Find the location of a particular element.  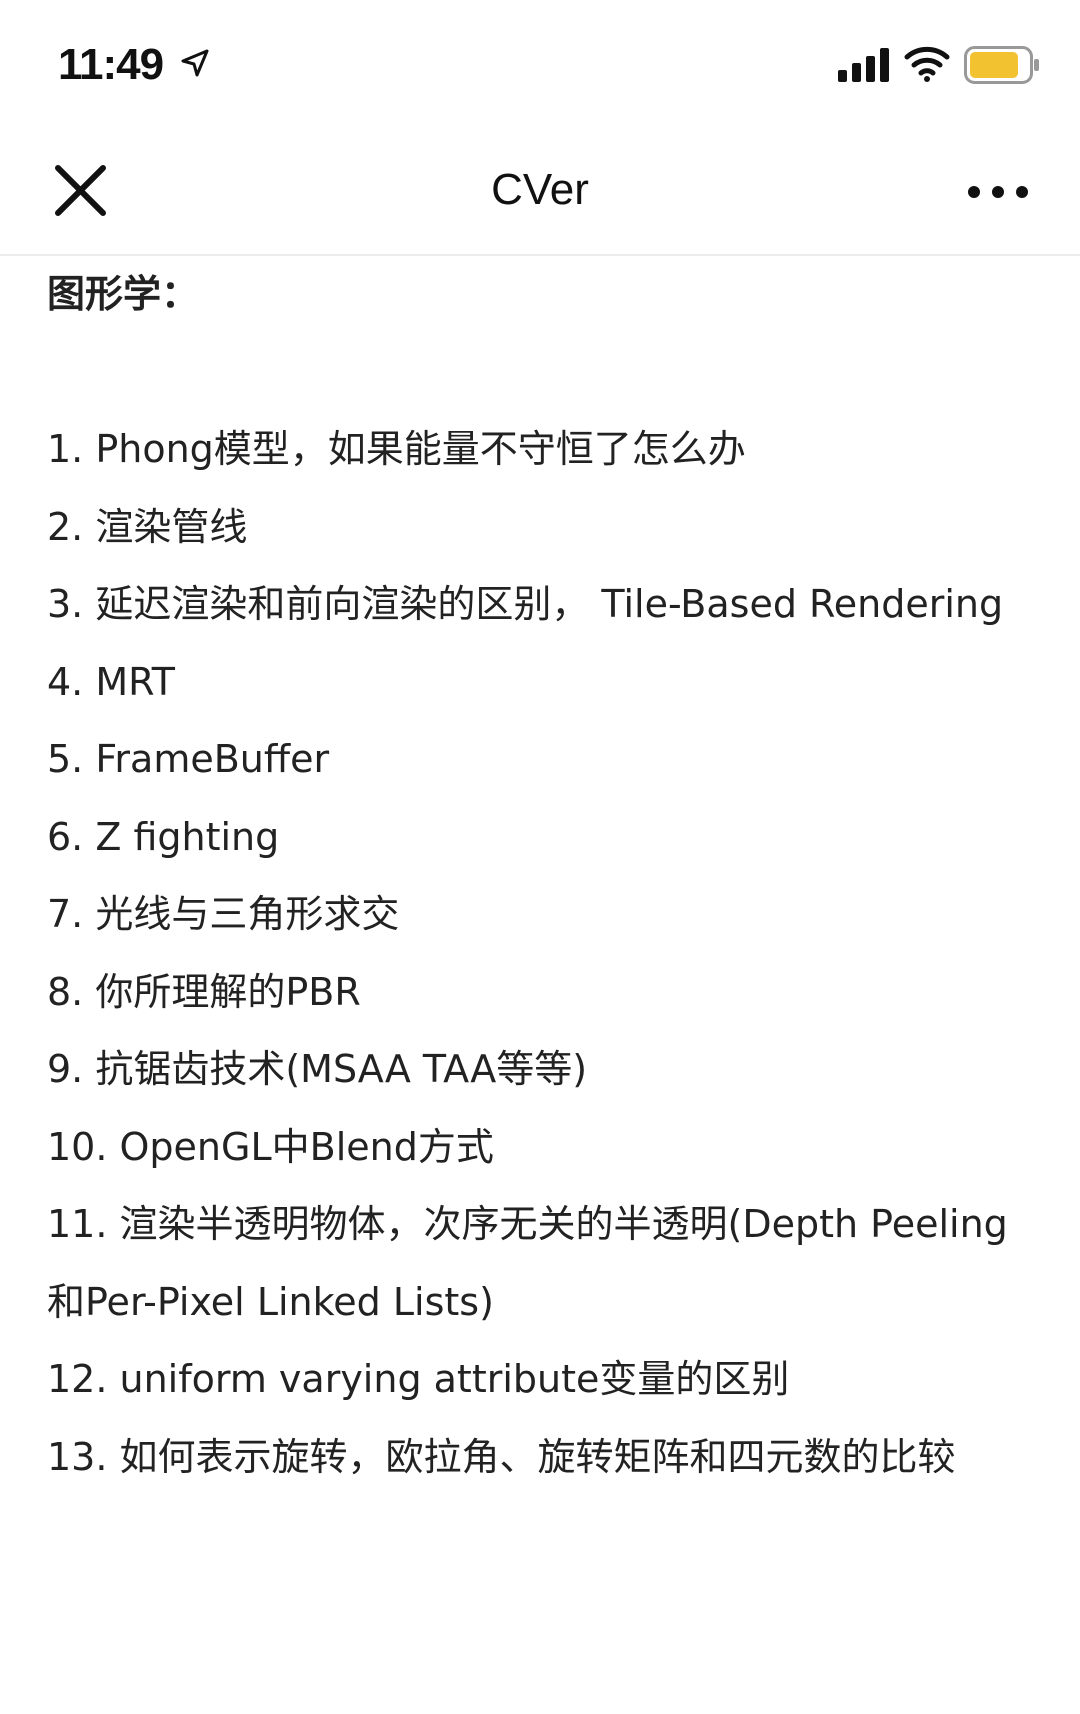

list-item: 8. 你所理解的PBR is located at coordinates (204, 991).